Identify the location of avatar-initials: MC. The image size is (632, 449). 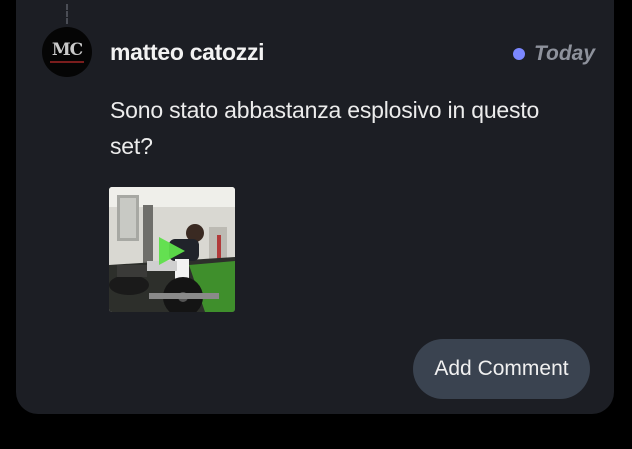
(67, 49).